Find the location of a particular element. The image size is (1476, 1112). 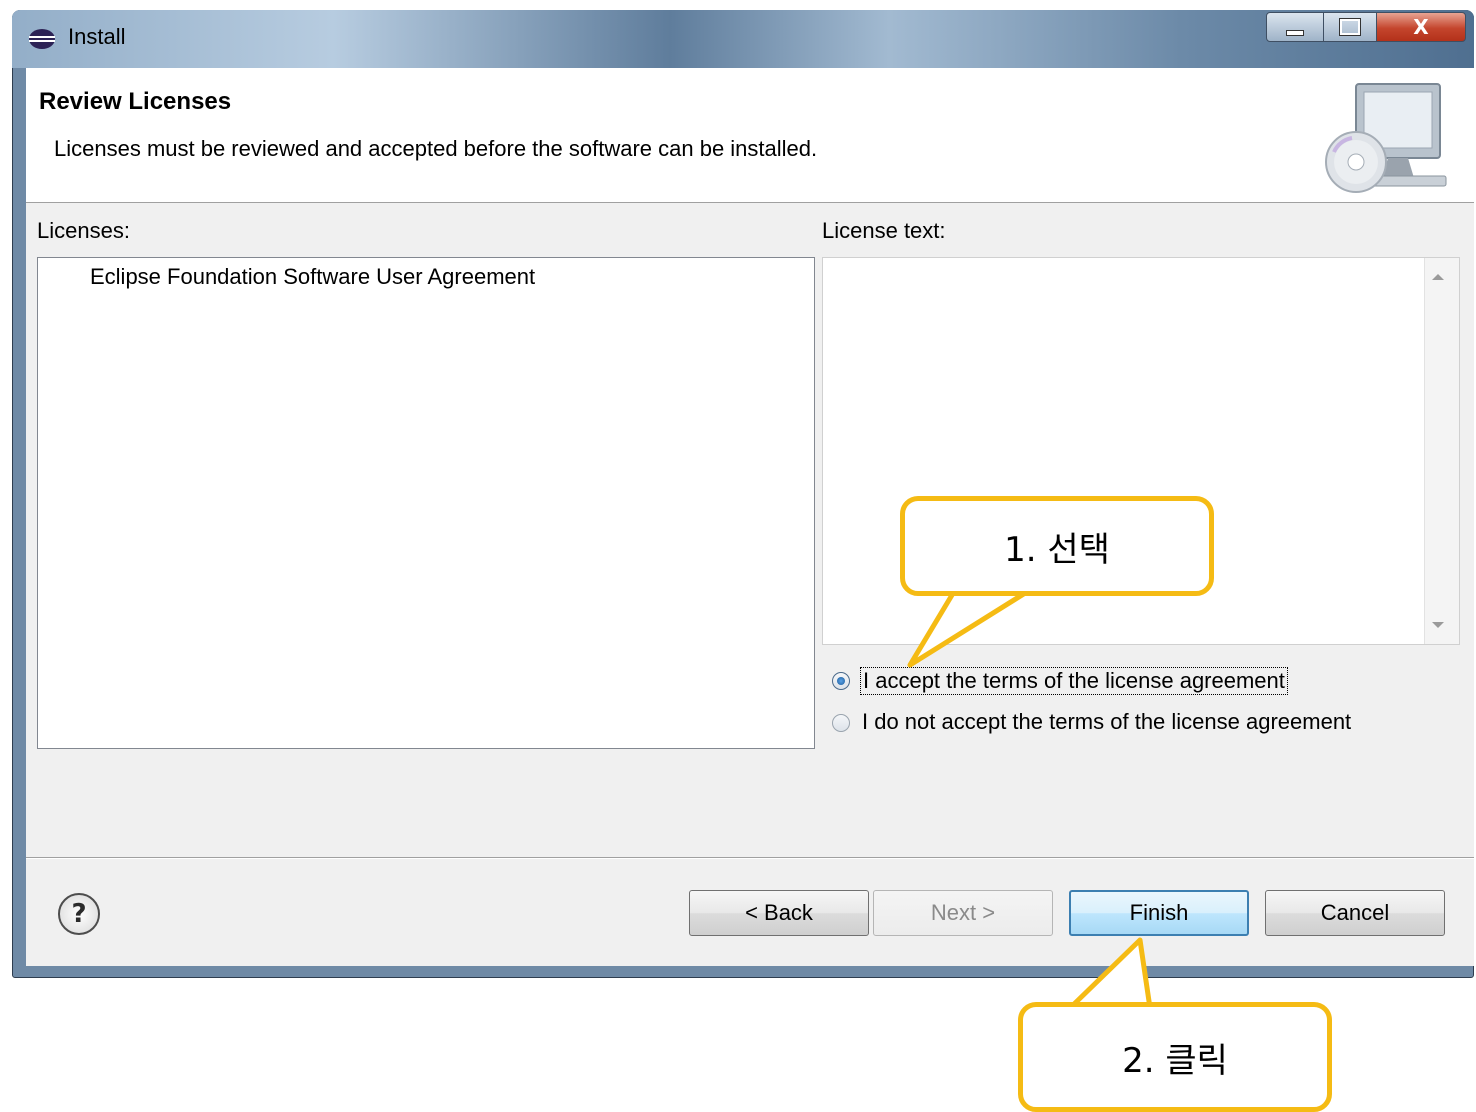

maximize-button is located at coordinates (1350, 27).